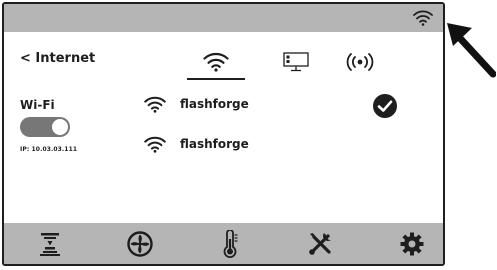  I want to click on checkmark-icon, so click(385, 106).